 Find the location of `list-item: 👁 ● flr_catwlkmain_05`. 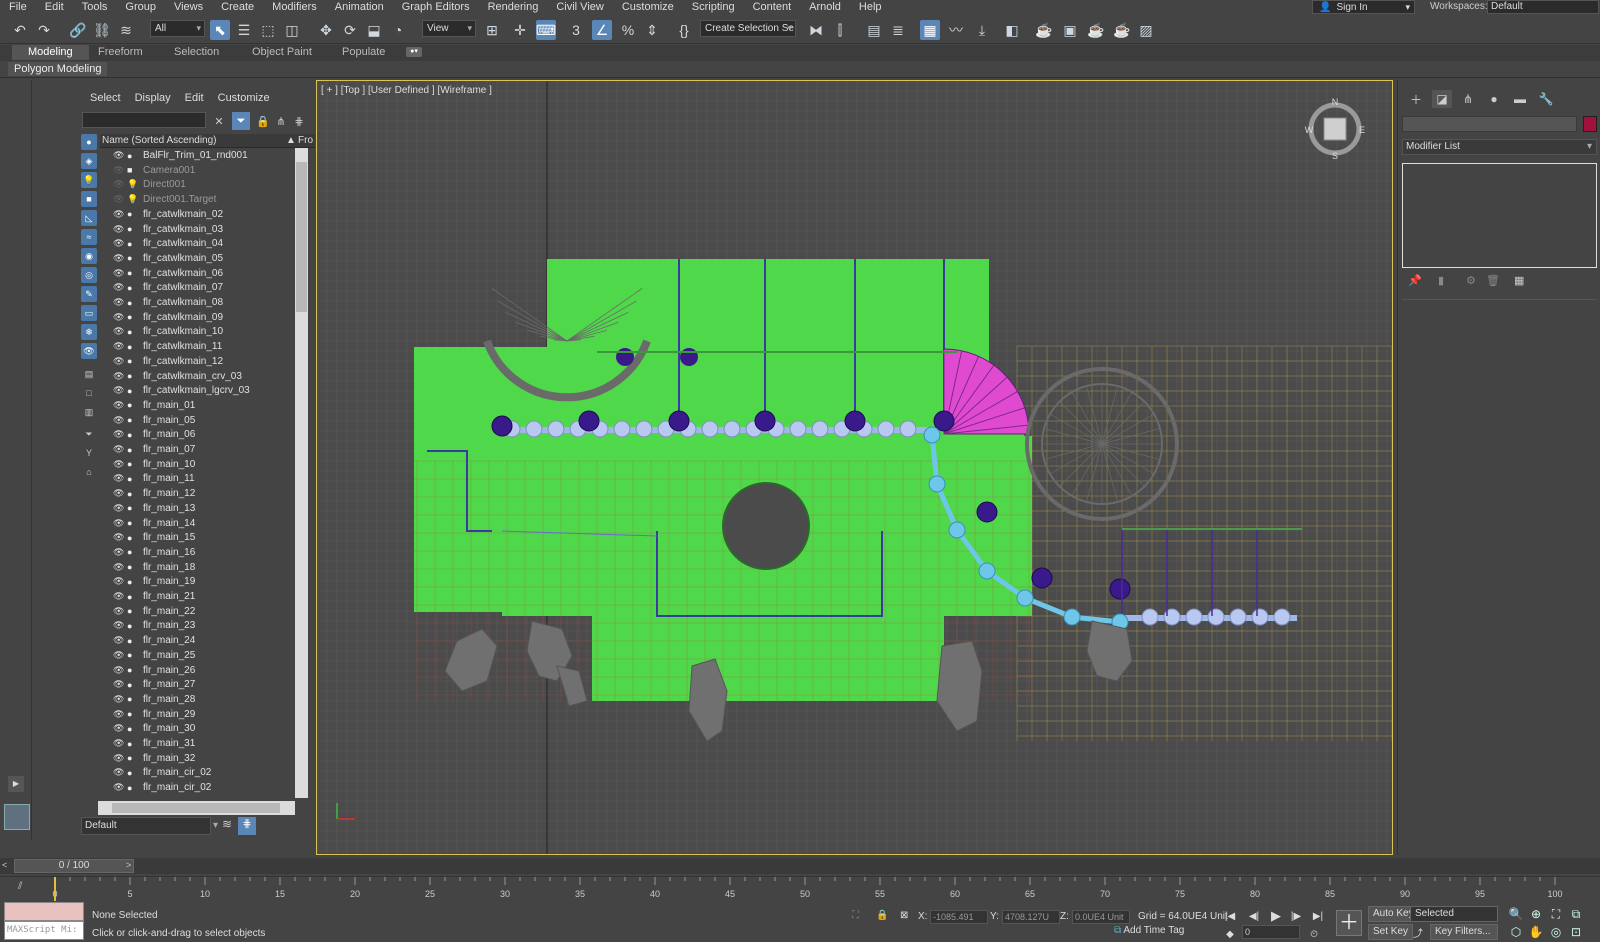

list-item: 👁 ● flr_catwlkmain_05 is located at coordinates (205, 258).